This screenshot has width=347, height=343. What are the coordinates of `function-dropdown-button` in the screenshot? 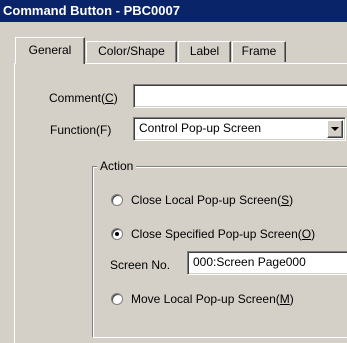 It's located at (335, 129).